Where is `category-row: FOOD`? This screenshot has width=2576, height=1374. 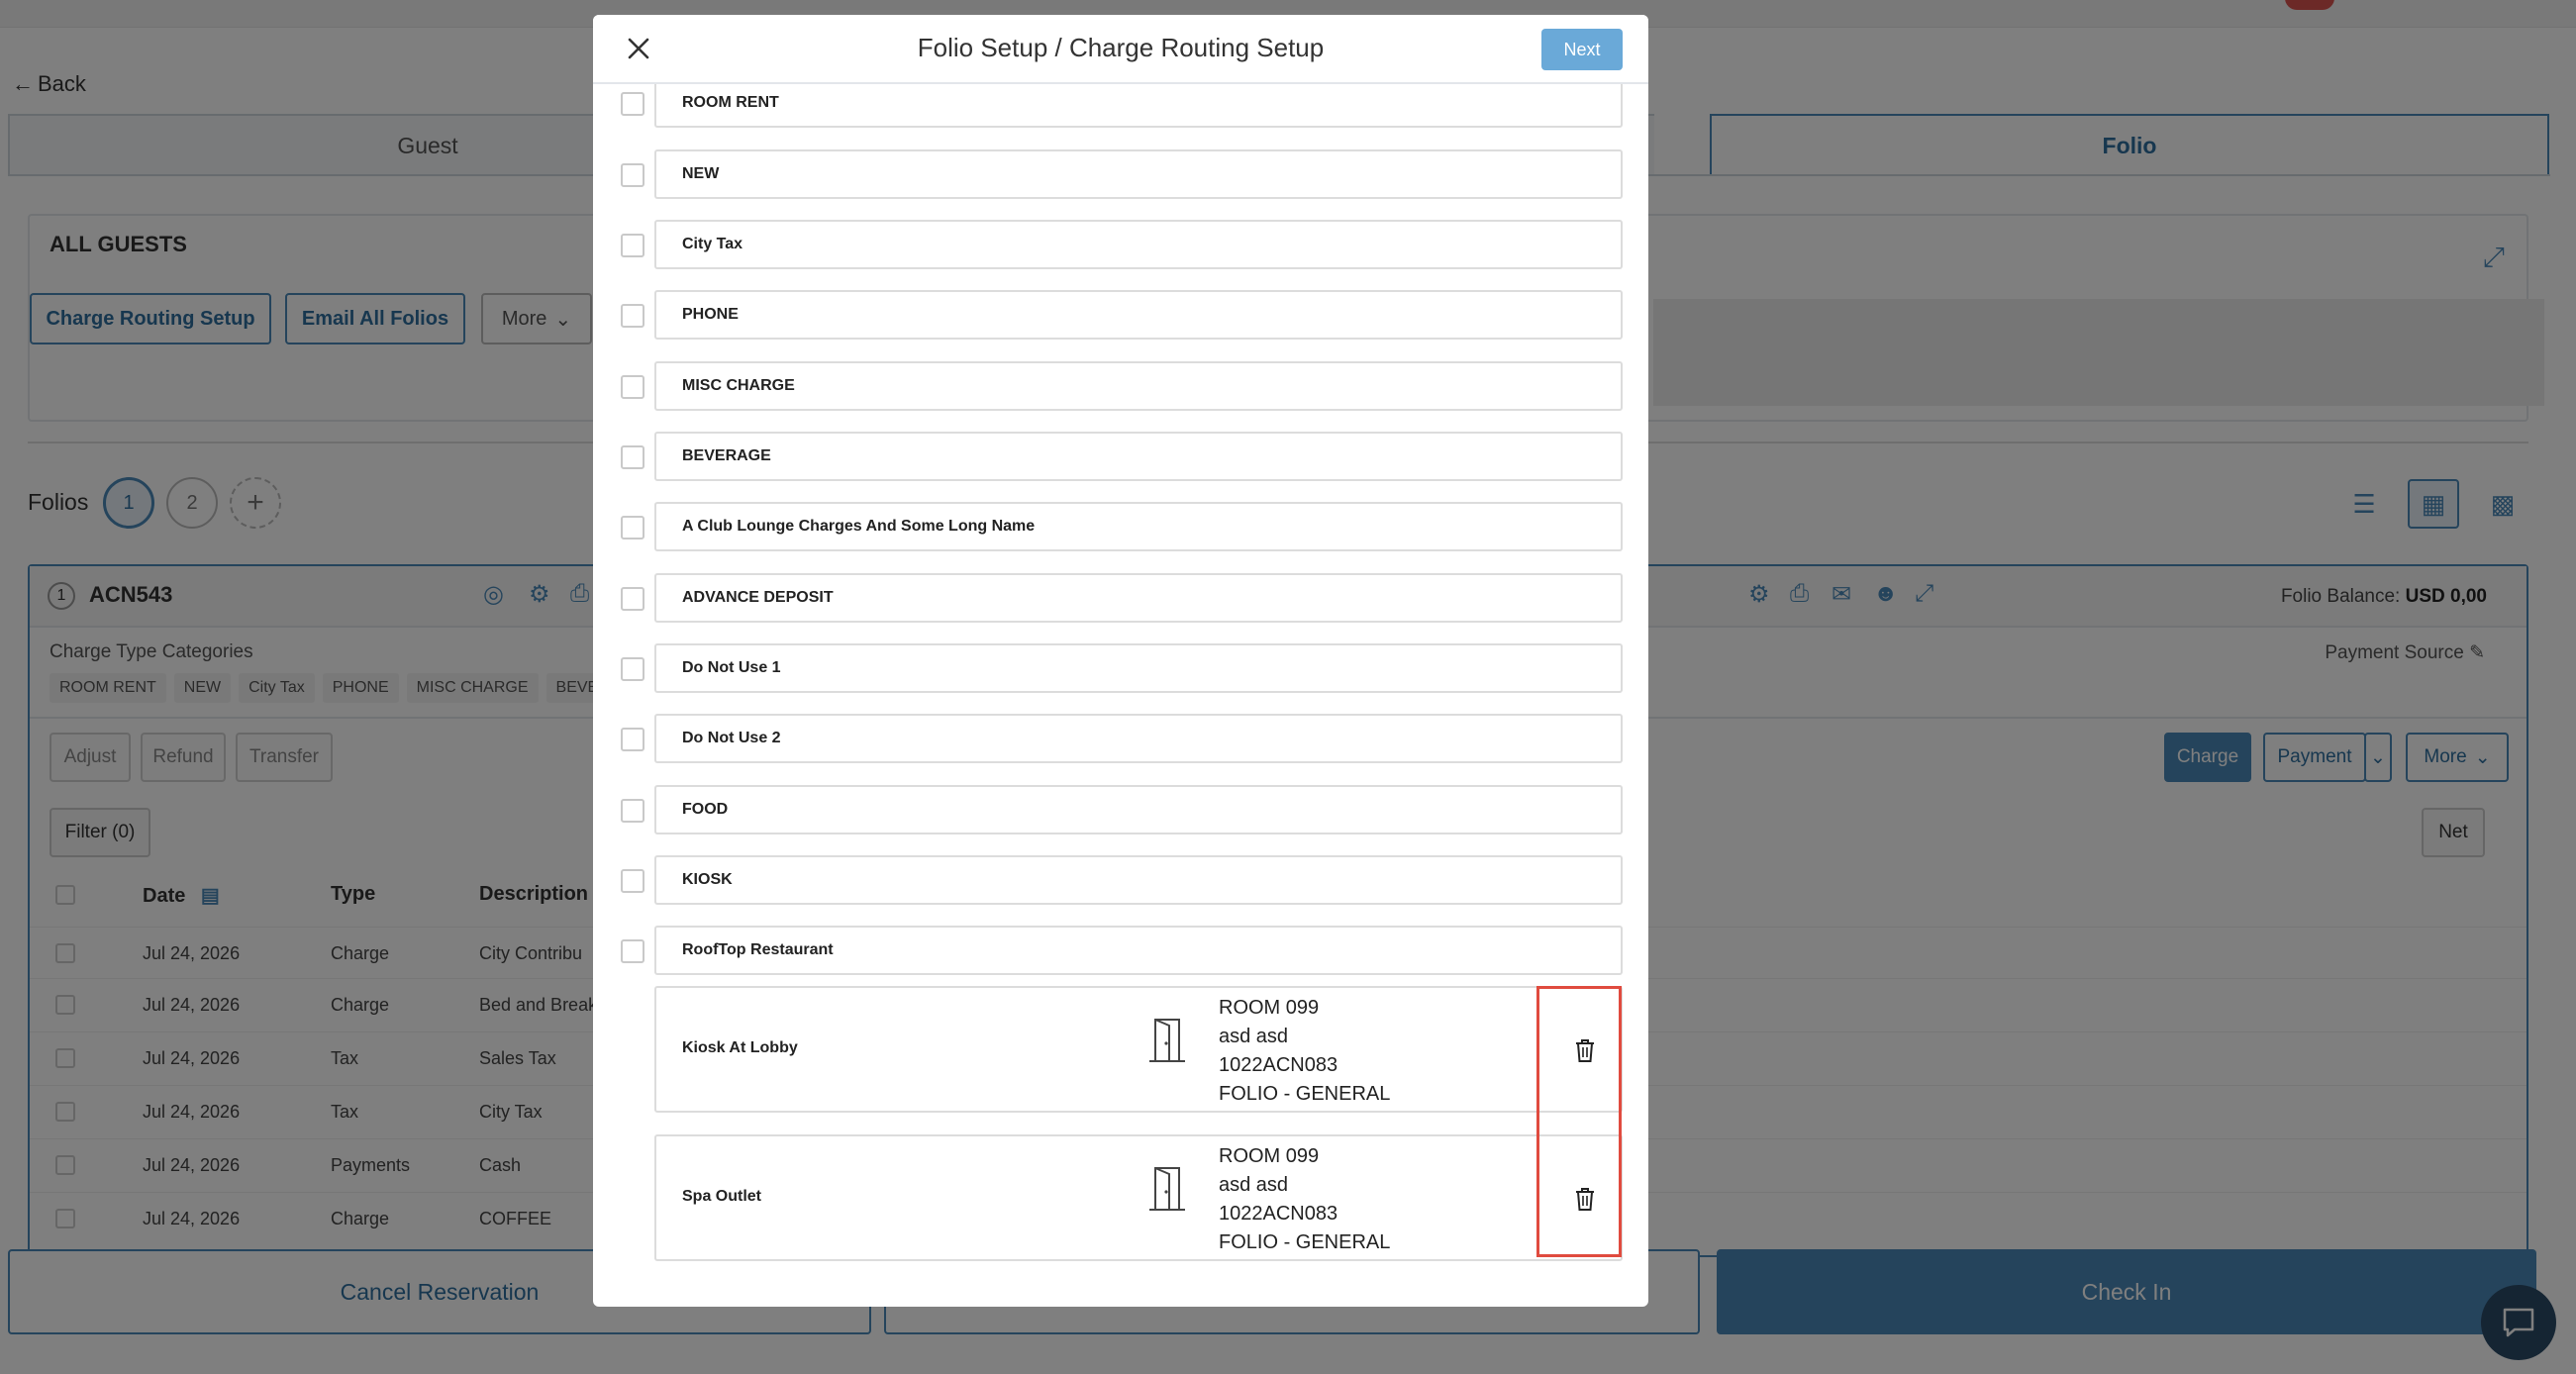 category-row: FOOD is located at coordinates (1122, 810).